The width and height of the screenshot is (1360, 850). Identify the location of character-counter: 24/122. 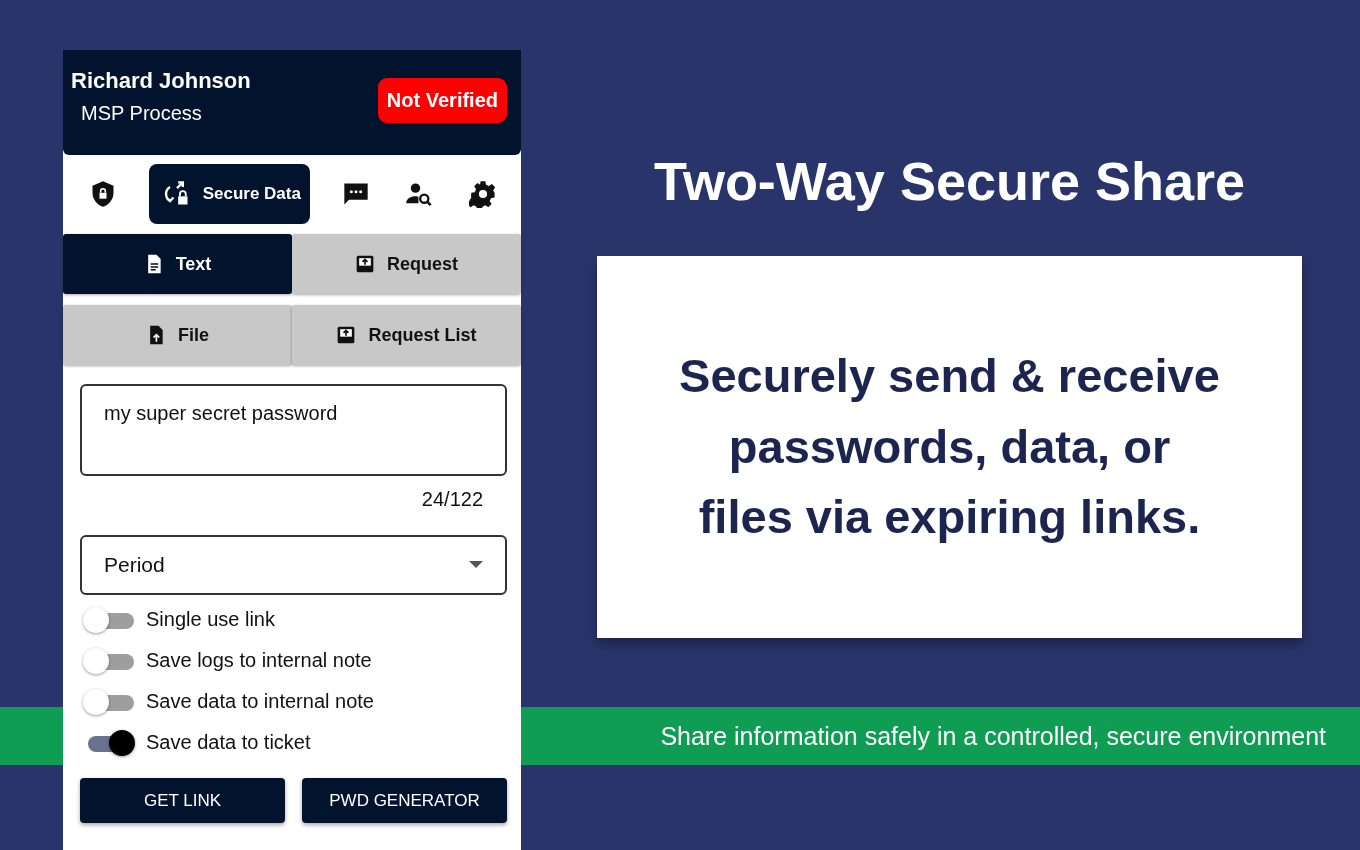
(452, 500).